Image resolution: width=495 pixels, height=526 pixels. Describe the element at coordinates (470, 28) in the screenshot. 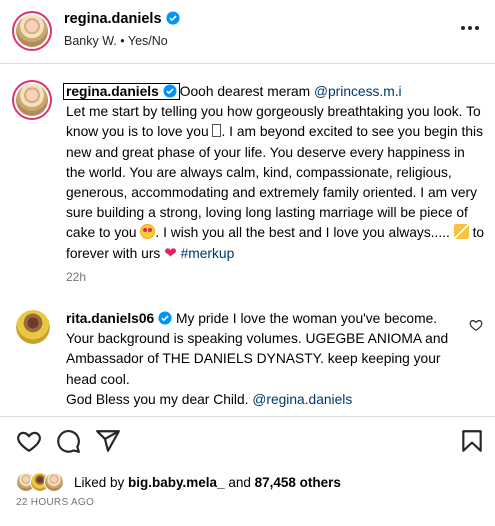

I see `more-icon` at that location.